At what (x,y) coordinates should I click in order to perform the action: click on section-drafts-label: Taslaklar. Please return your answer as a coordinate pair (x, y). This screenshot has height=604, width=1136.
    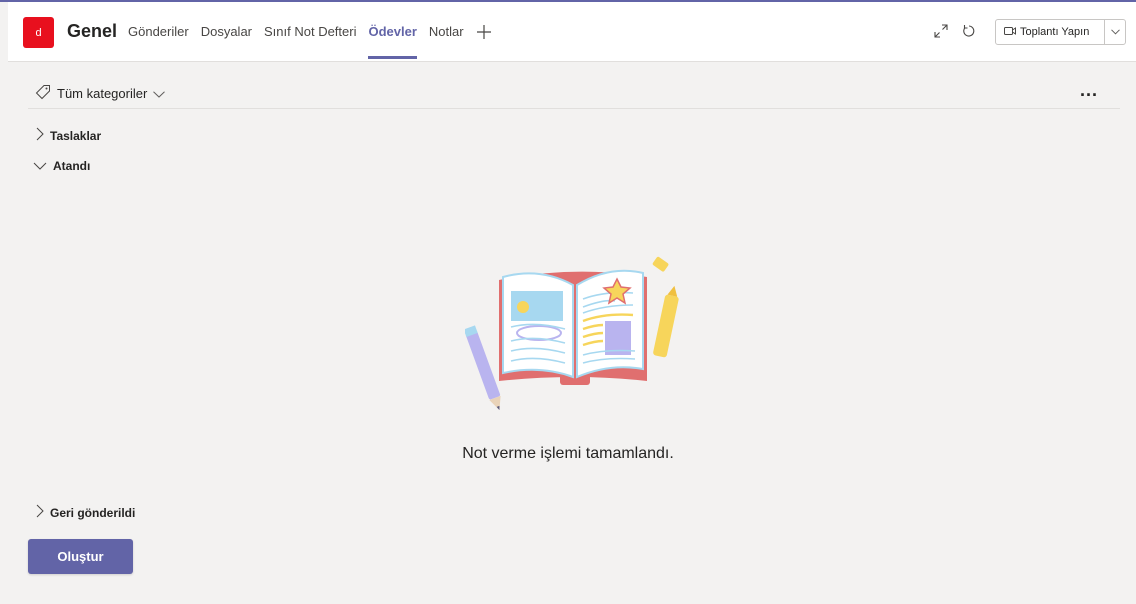
    Looking at the image, I should click on (76, 135).